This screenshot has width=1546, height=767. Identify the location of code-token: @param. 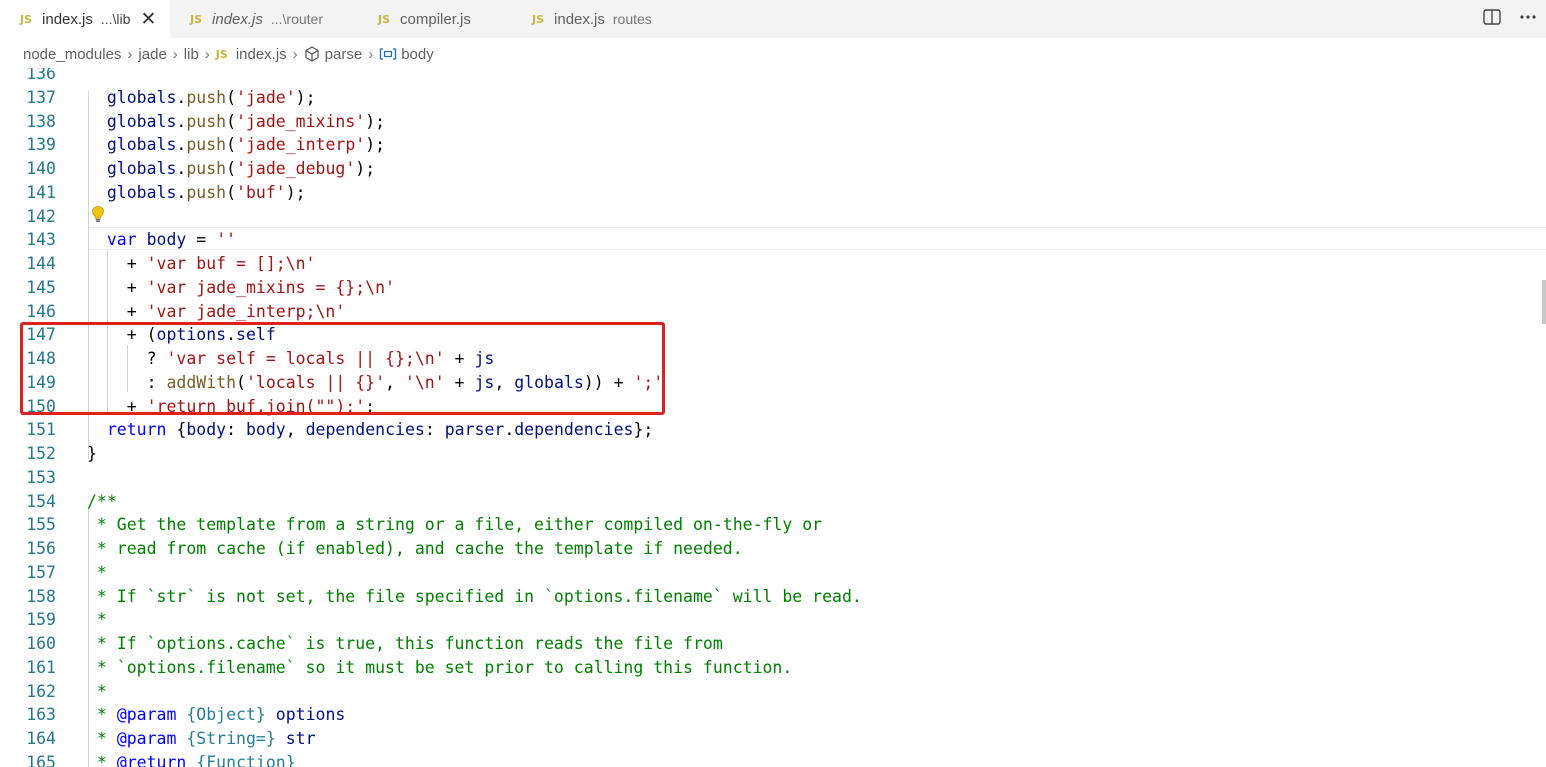
(146, 715).